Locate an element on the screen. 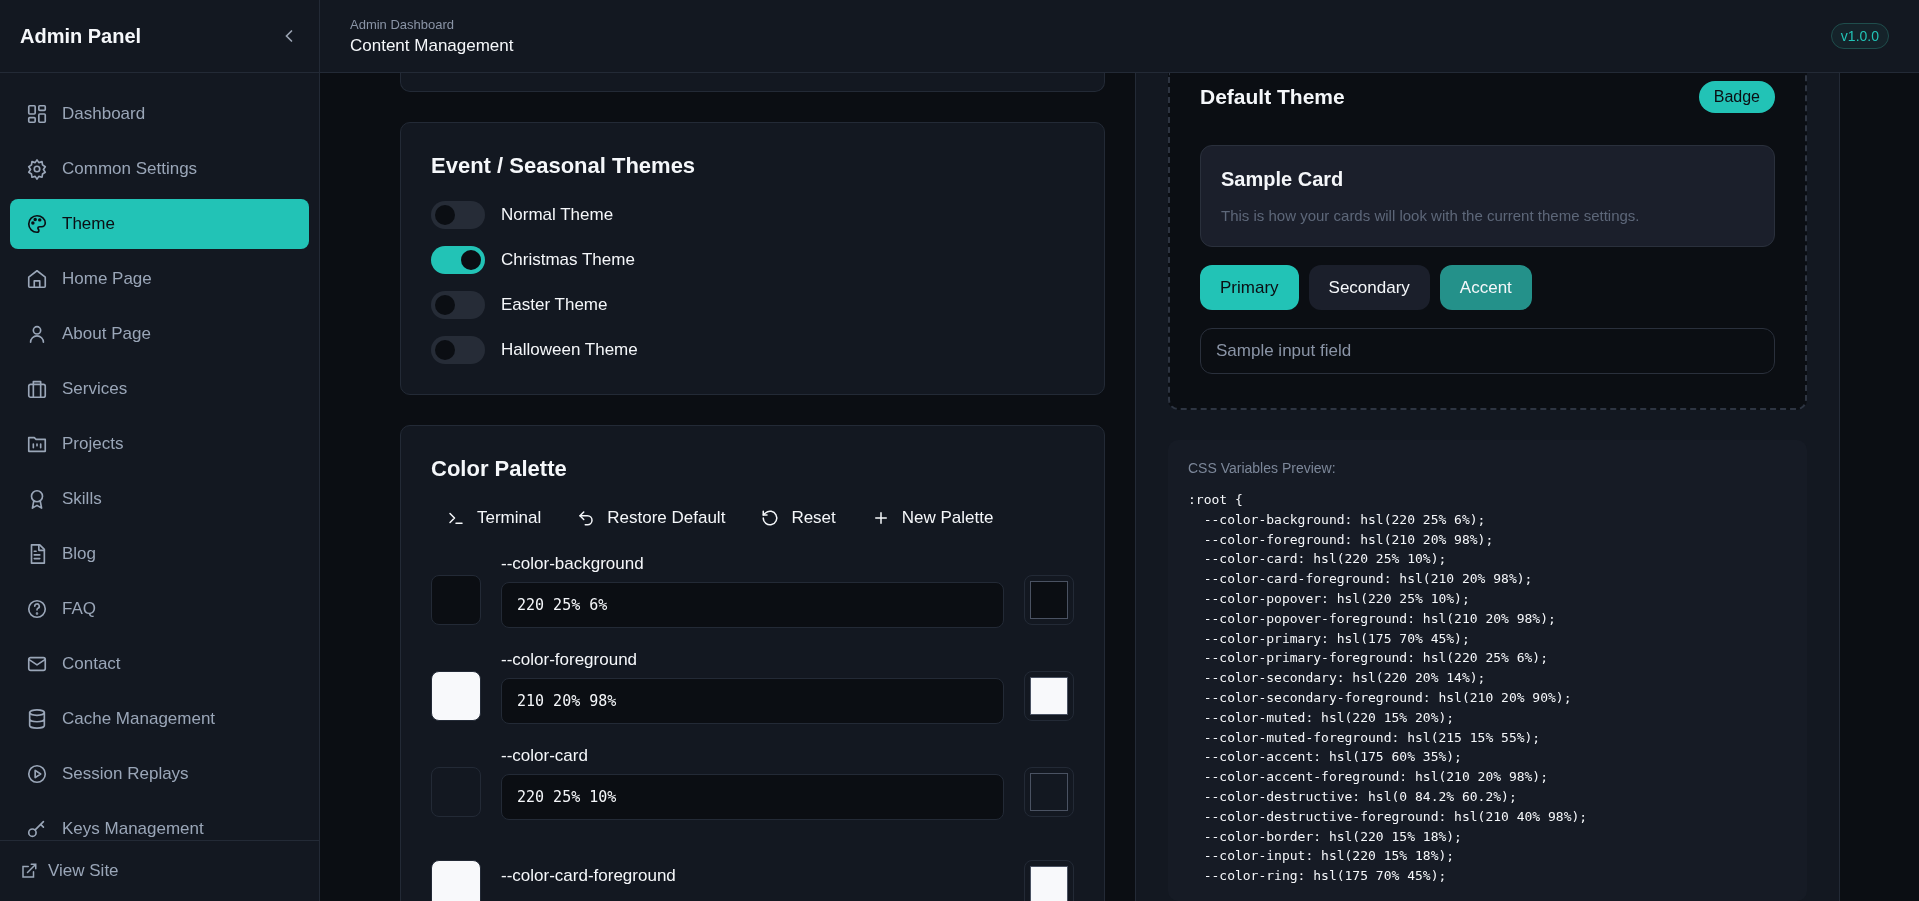  code-line: --color-card: hsl(220 25% 10%); is located at coordinates (1325, 559).